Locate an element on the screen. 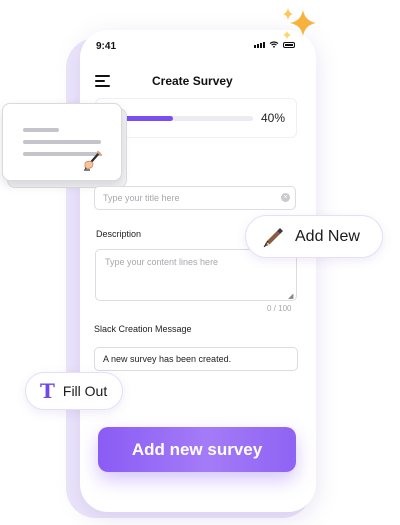 The width and height of the screenshot is (400, 525). resize-handle-icon: ◢ is located at coordinates (290, 296).